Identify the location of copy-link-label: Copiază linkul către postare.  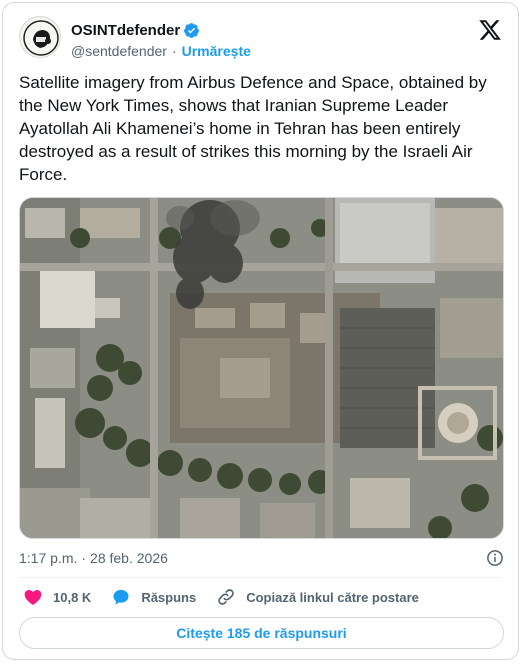
(332, 597).